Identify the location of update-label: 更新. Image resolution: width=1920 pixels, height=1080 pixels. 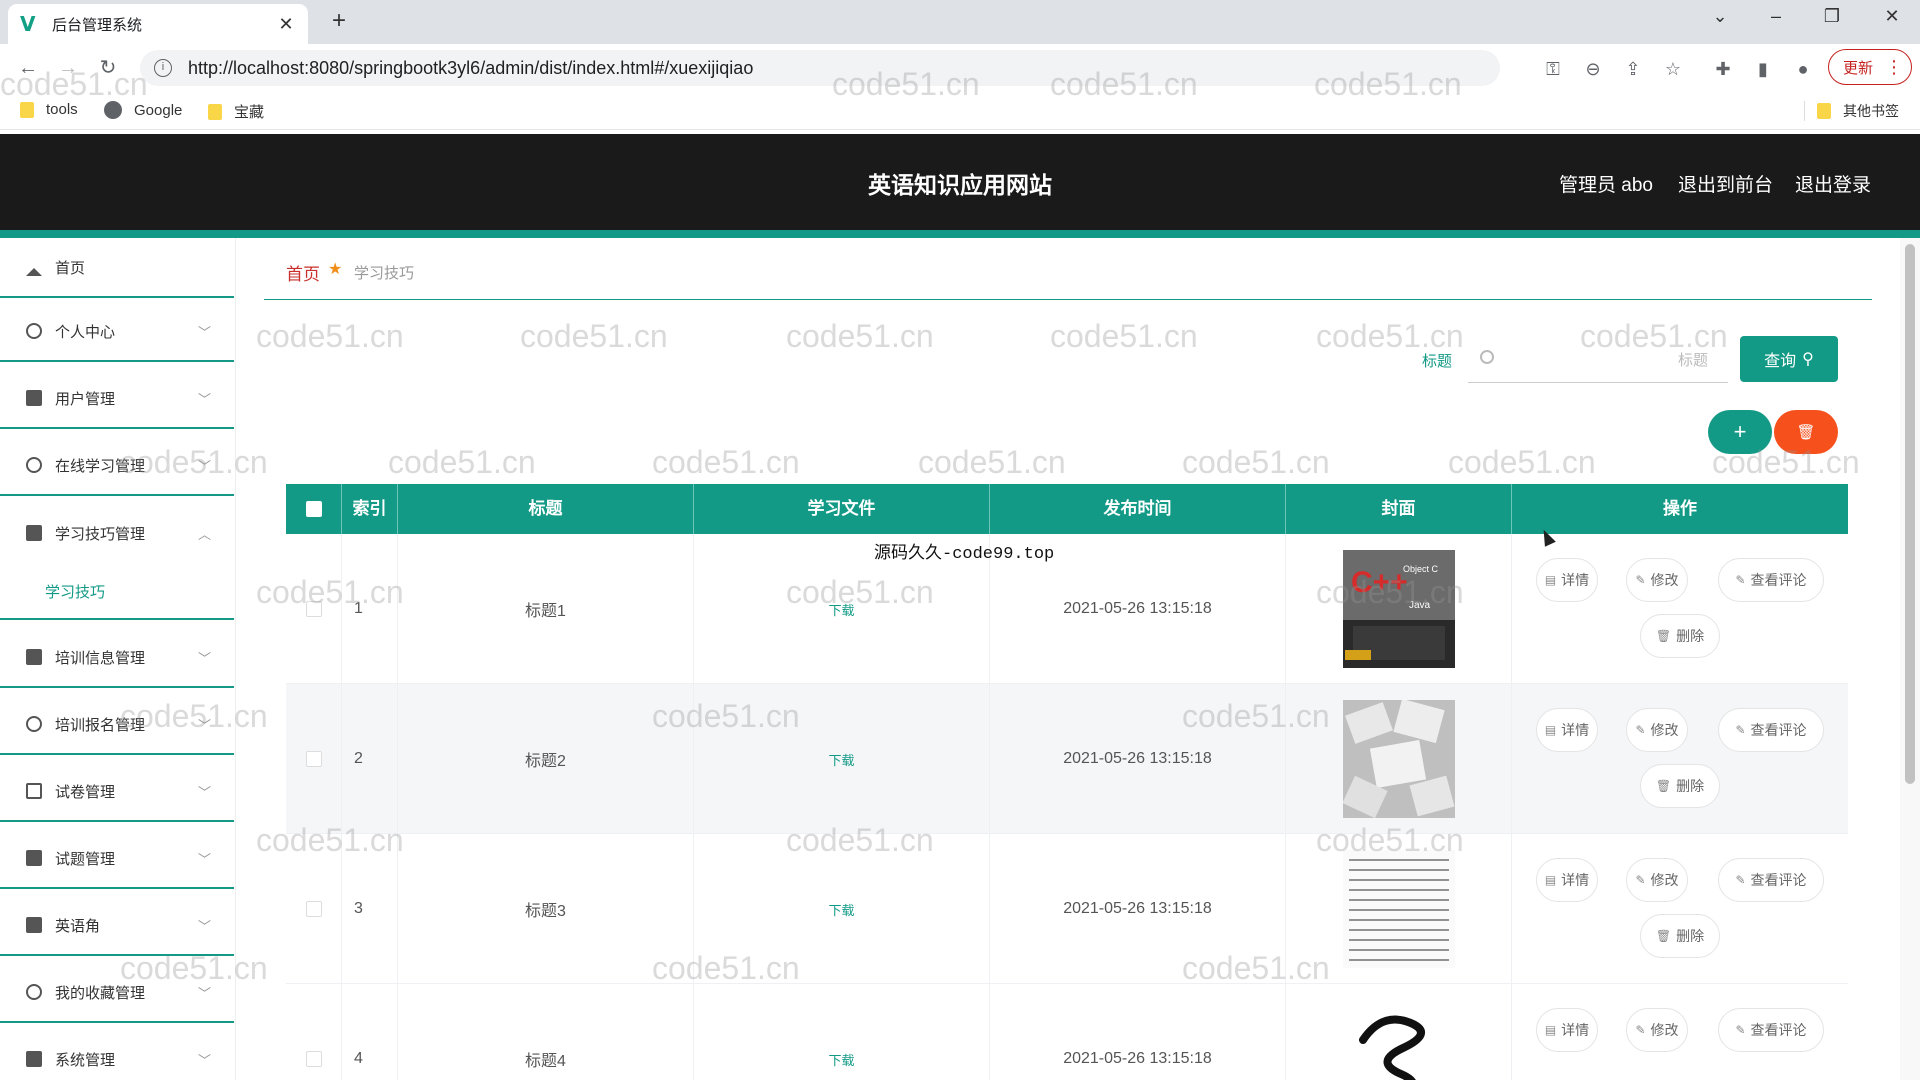
(1858, 68).